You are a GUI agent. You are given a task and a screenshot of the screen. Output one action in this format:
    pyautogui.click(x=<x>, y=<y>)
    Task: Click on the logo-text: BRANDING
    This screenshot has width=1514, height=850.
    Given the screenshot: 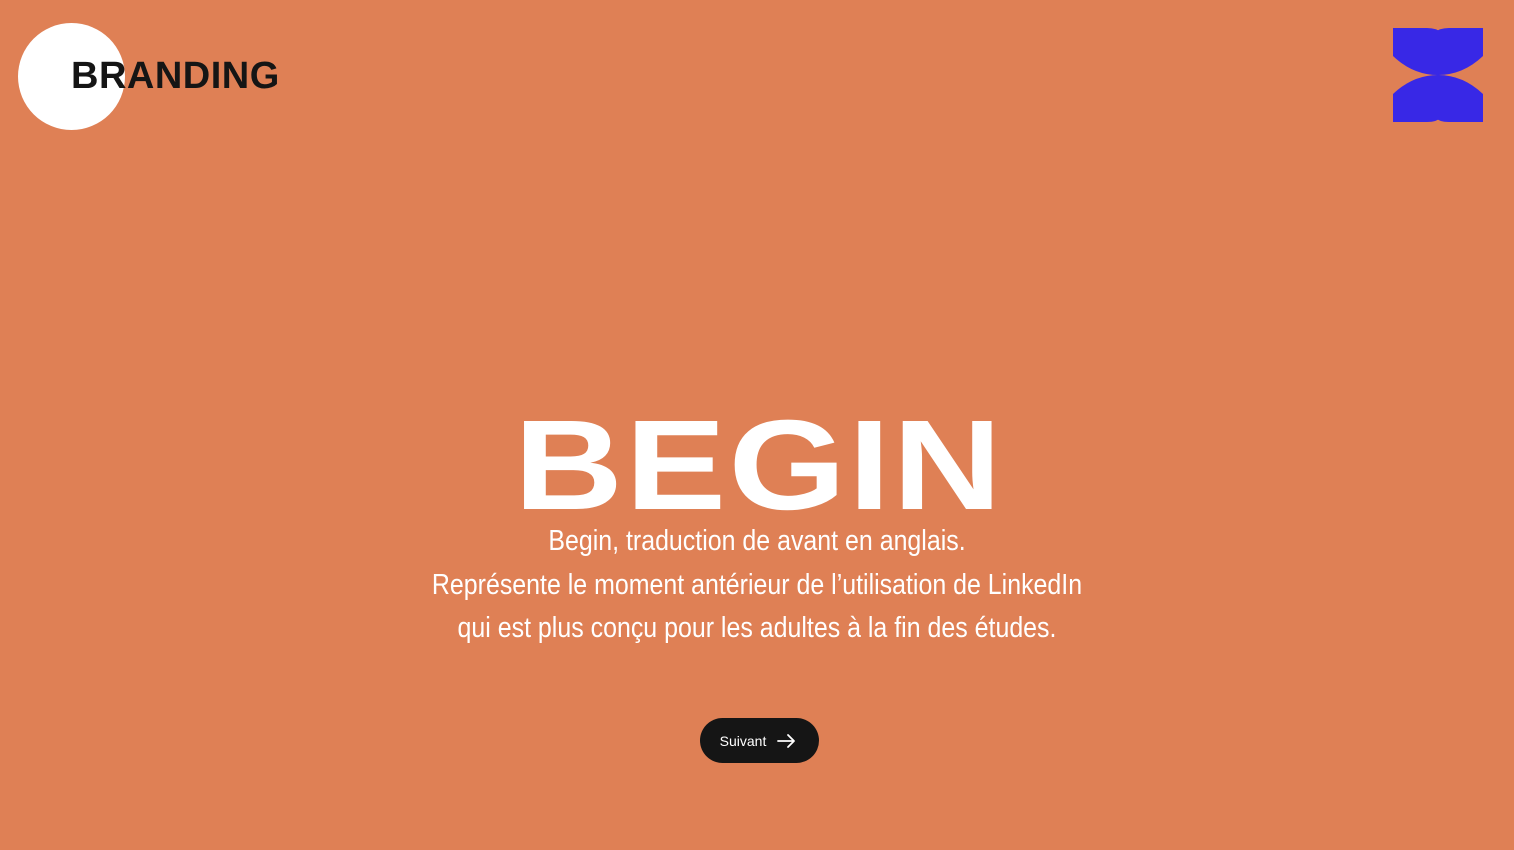 What is the action you would take?
    pyautogui.click(x=175, y=76)
    